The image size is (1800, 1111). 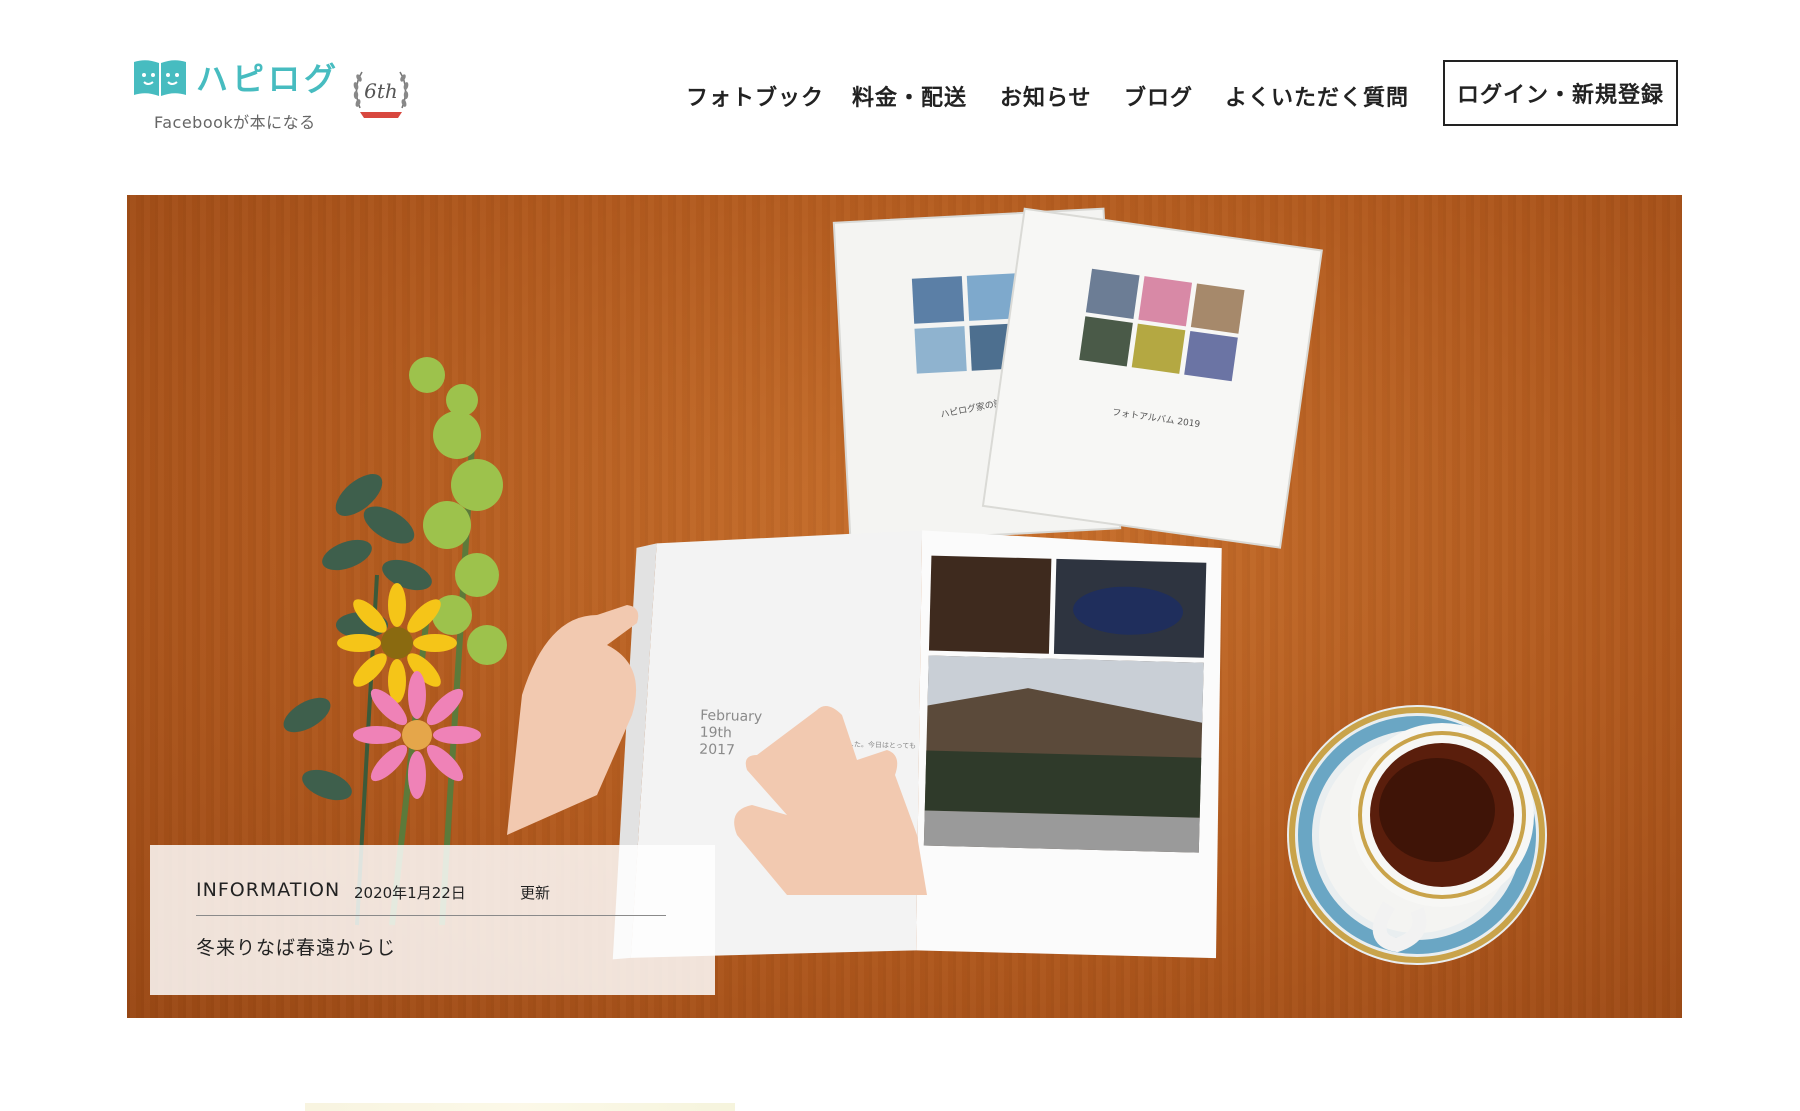 What do you see at coordinates (1317, 96) in the screenshot?
I see `nav-faq: よくいただく質問` at bounding box center [1317, 96].